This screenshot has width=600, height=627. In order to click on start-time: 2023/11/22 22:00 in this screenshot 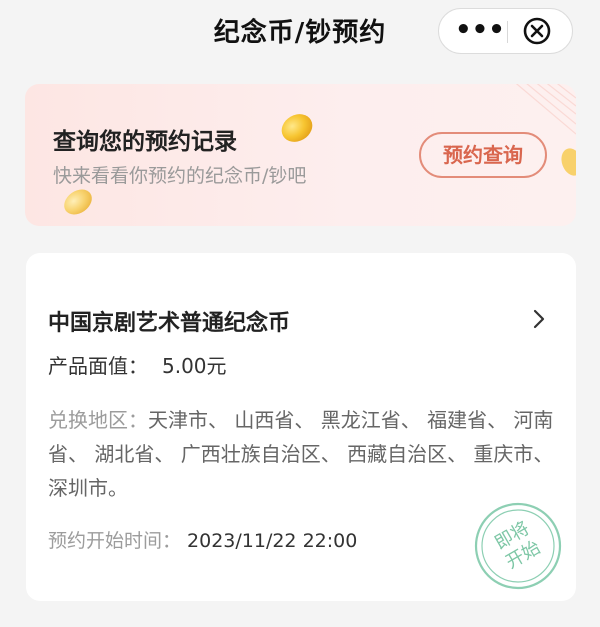, I will do `click(272, 541)`.